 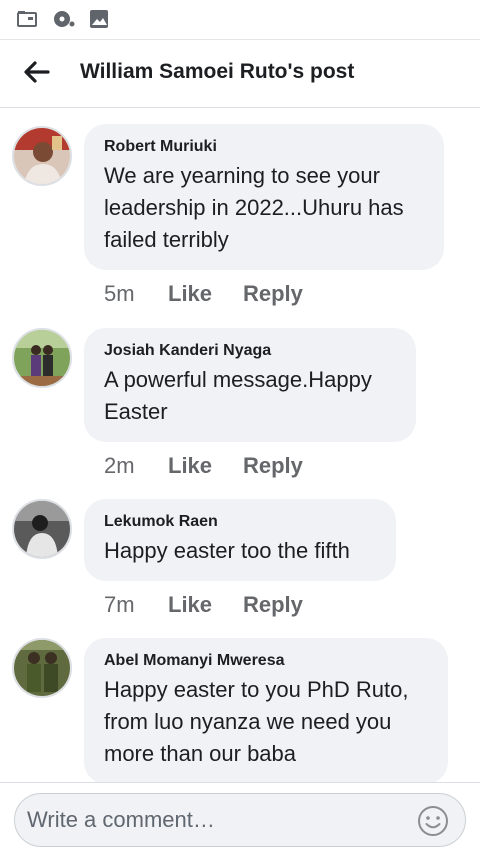 I want to click on comment-bubble: Lekumok Raen Happy easter too the fifth, so click(x=240, y=540).